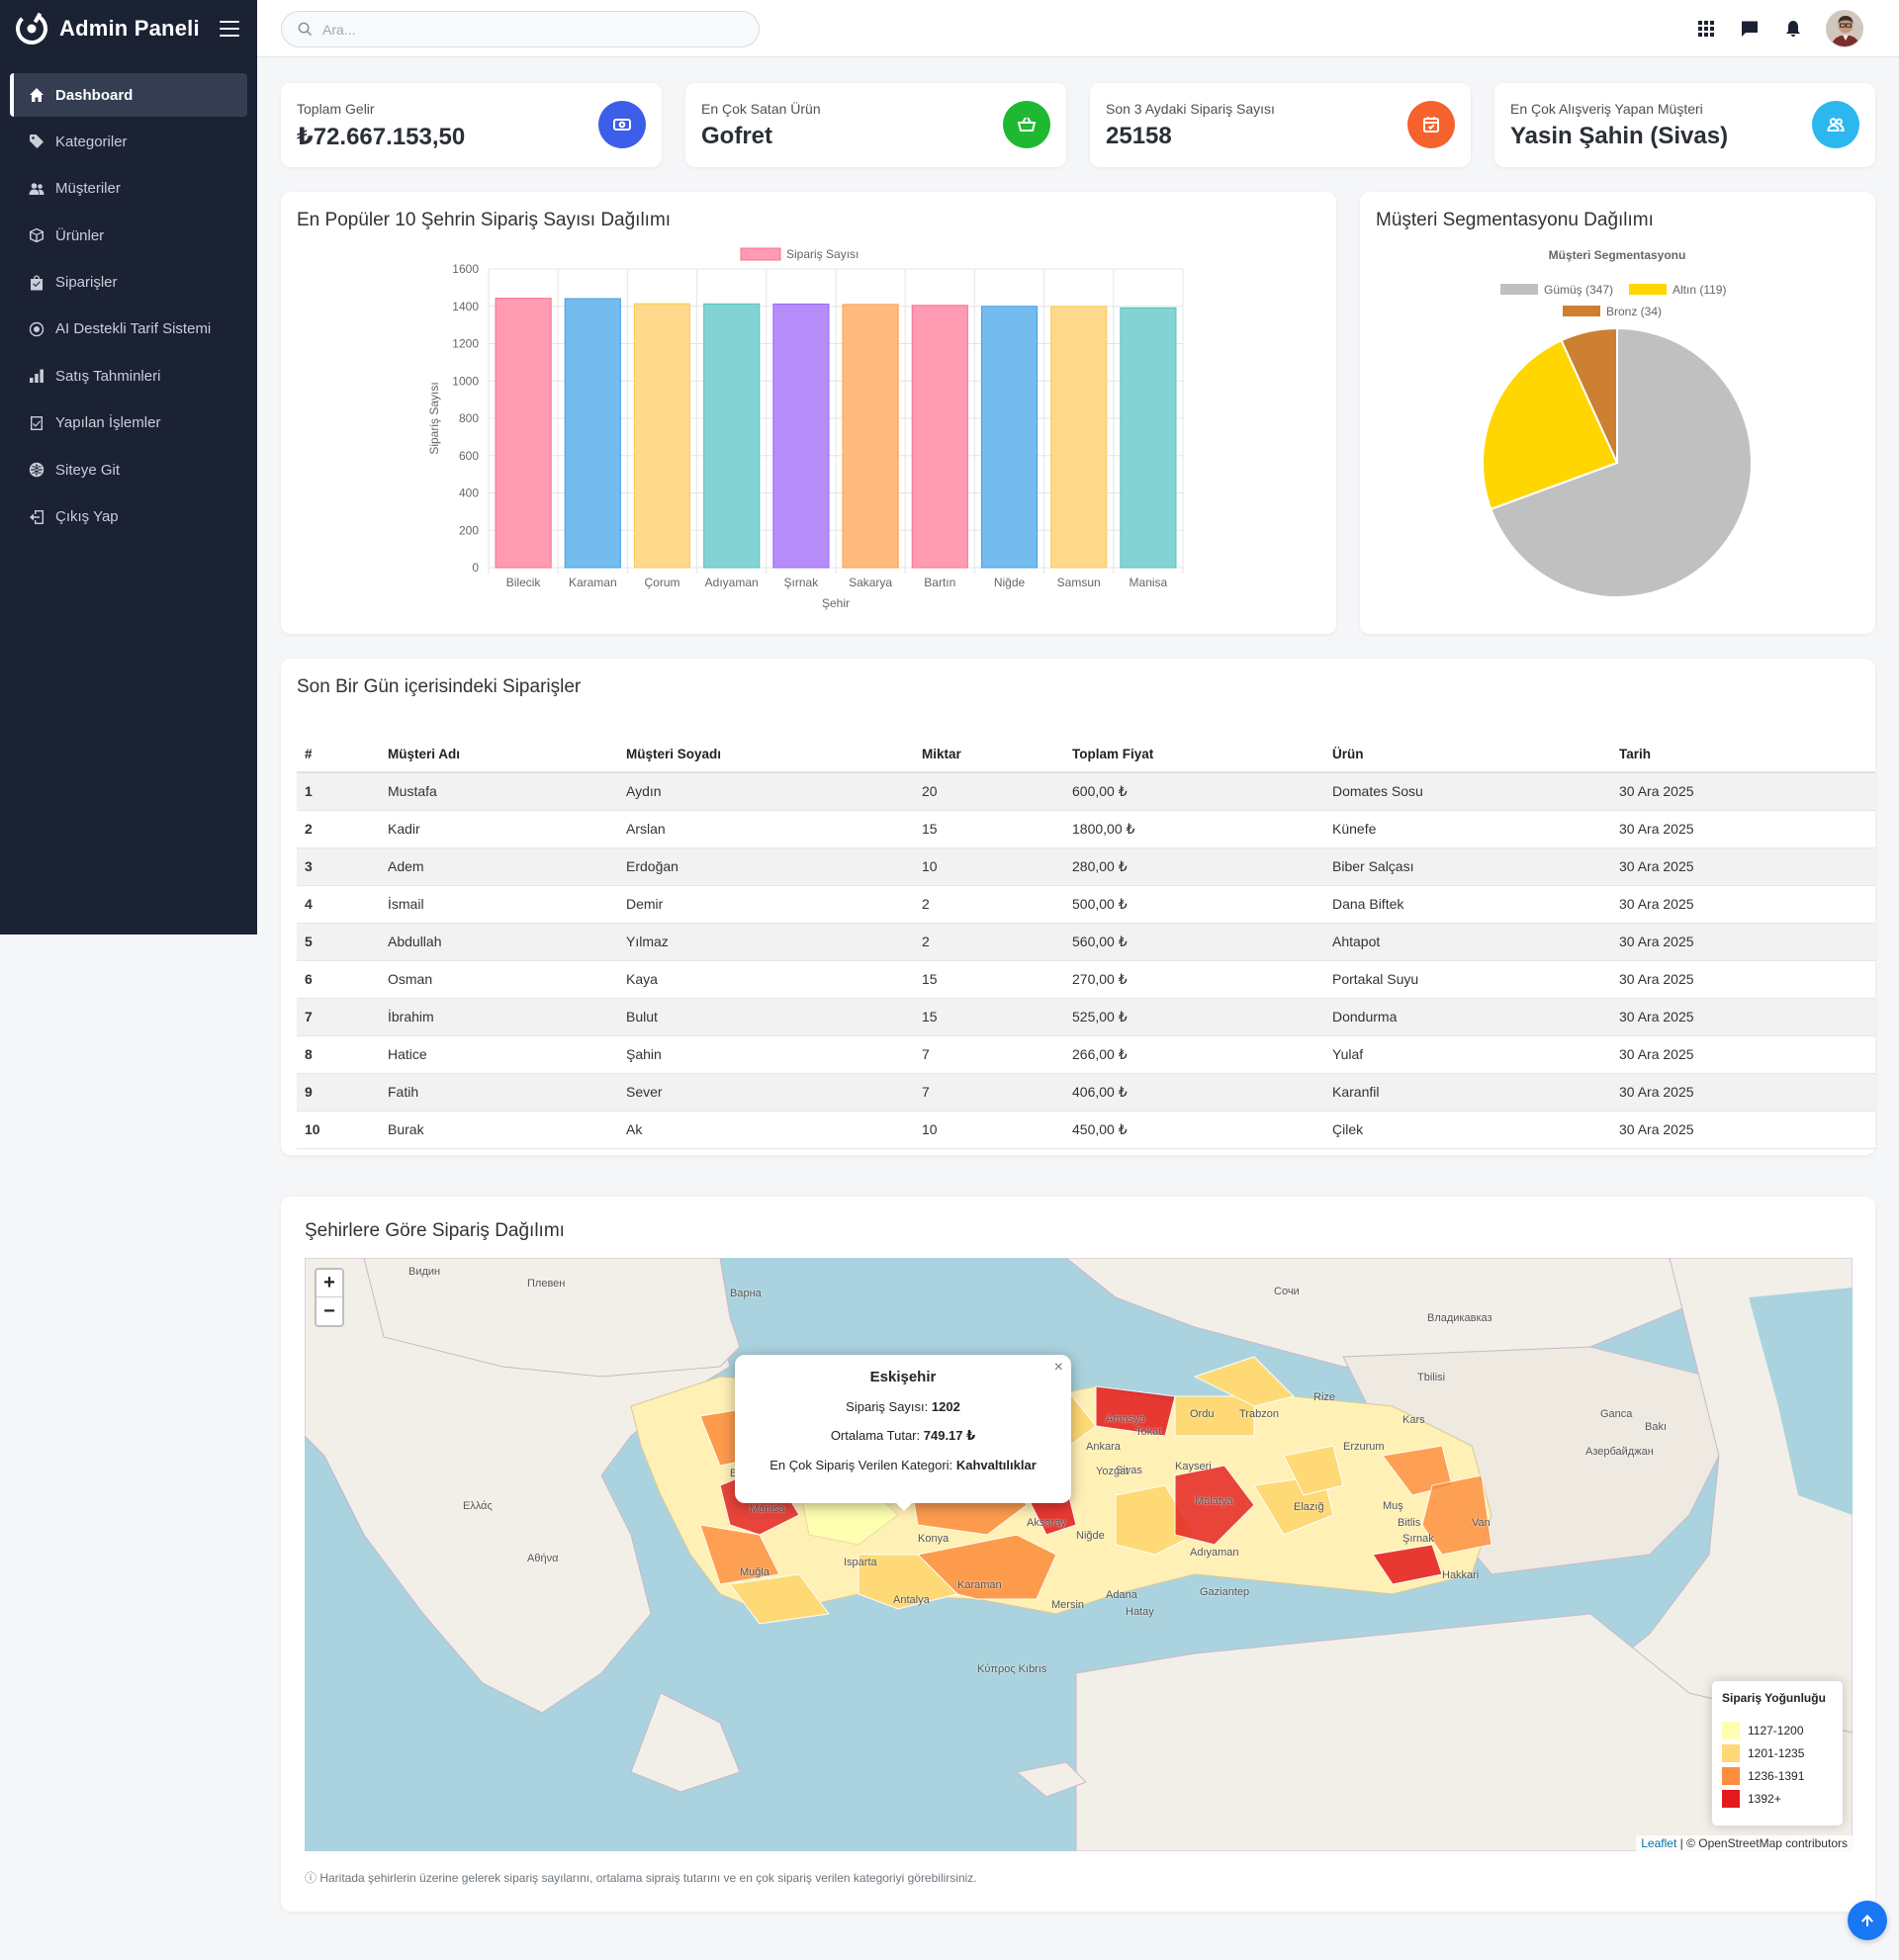 This screenshot has width=1899, height=1960. What do you see at coordinates (1467, 1093) in the screenshot?
I see `table-cell: Karanfil` at bounding box center [1467, 1093].